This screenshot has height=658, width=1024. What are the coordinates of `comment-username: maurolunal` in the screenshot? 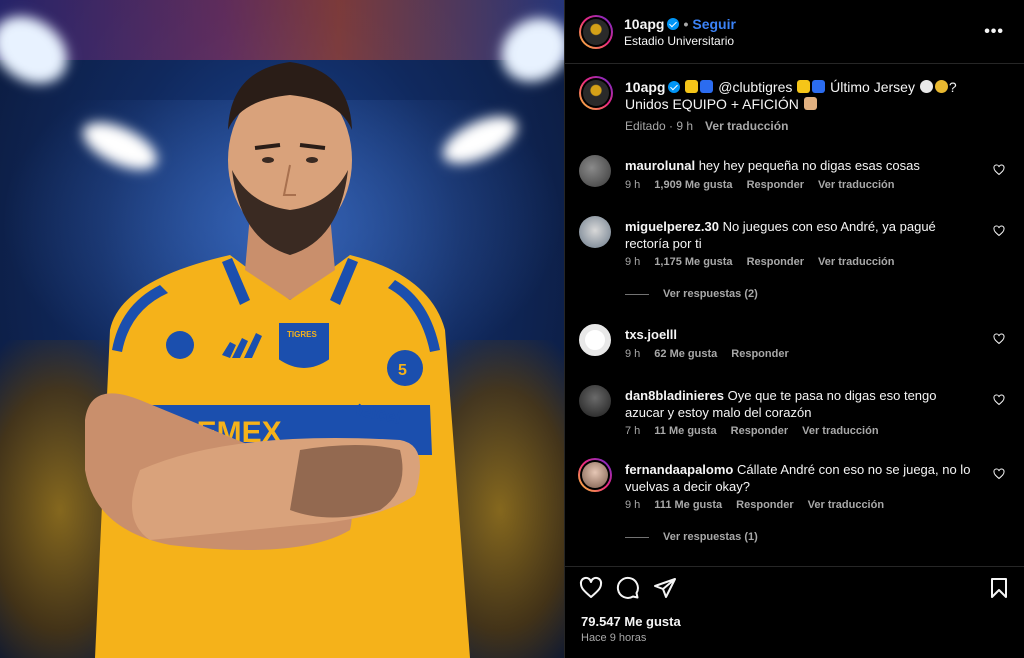 It's located at (660, 165).